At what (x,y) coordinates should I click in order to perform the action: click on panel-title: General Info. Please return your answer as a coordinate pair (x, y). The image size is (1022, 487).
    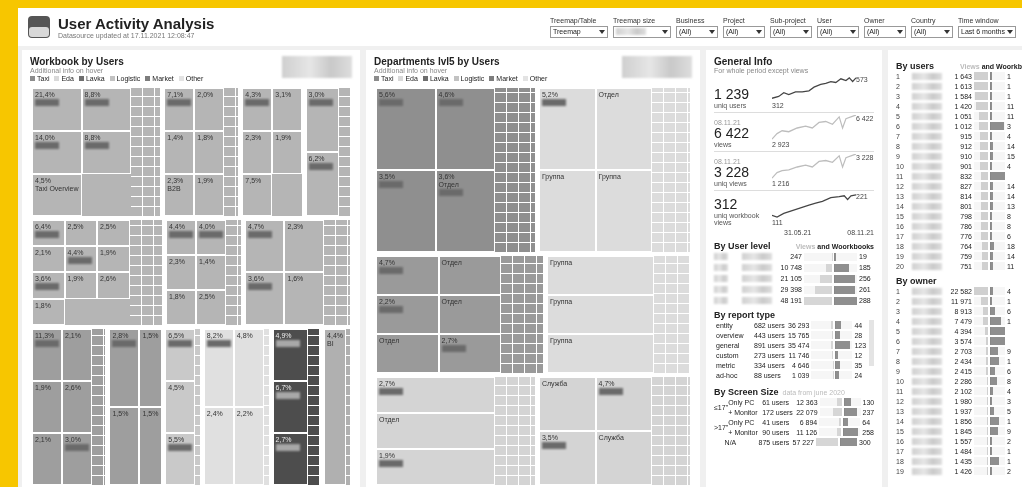
    Looking at the image, I should click on (744, 61).